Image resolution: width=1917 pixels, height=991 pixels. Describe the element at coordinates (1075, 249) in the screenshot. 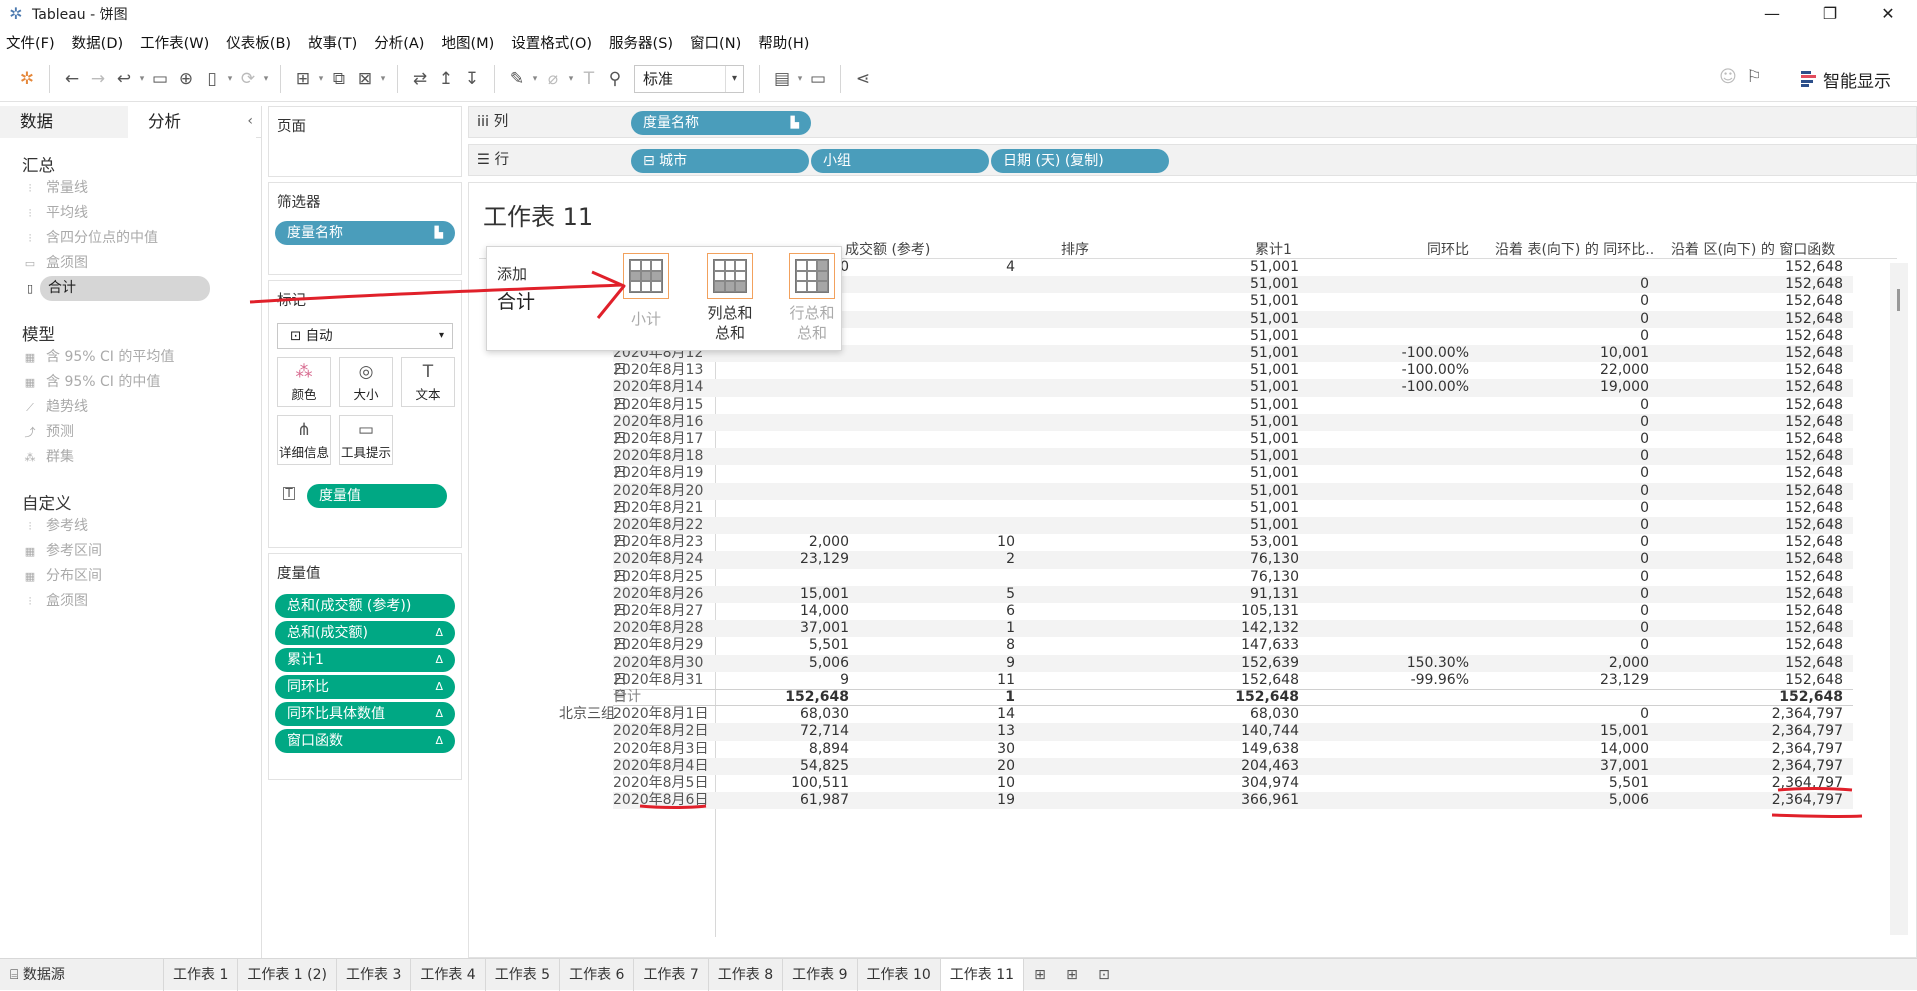

I see `header-rank: 排序` at that location.